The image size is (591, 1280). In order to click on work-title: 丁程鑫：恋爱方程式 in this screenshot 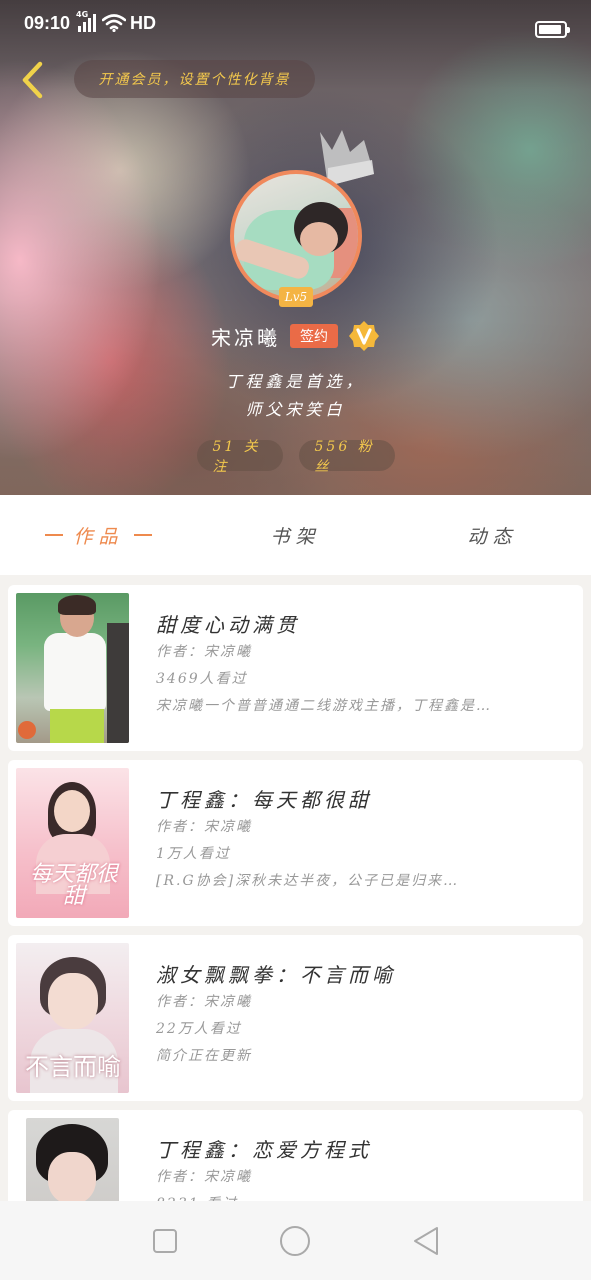, I will do `click(264, 1150)`.